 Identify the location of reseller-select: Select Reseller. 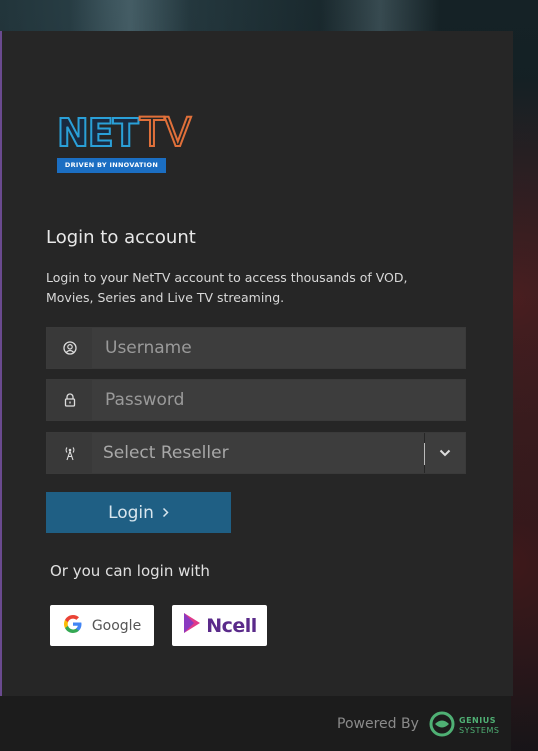
(256, 453).